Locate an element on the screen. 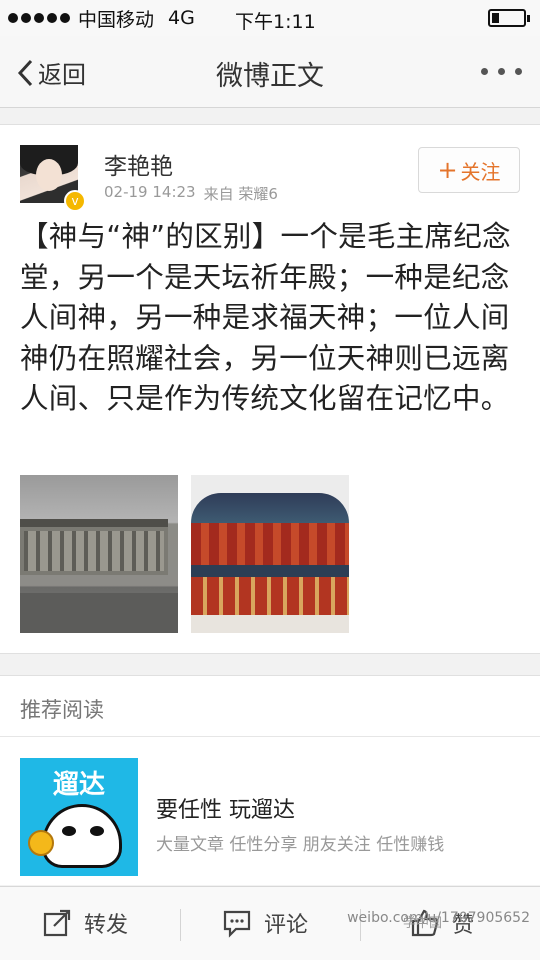  follow-button: + 关注 is located at coordinates (469, 170).